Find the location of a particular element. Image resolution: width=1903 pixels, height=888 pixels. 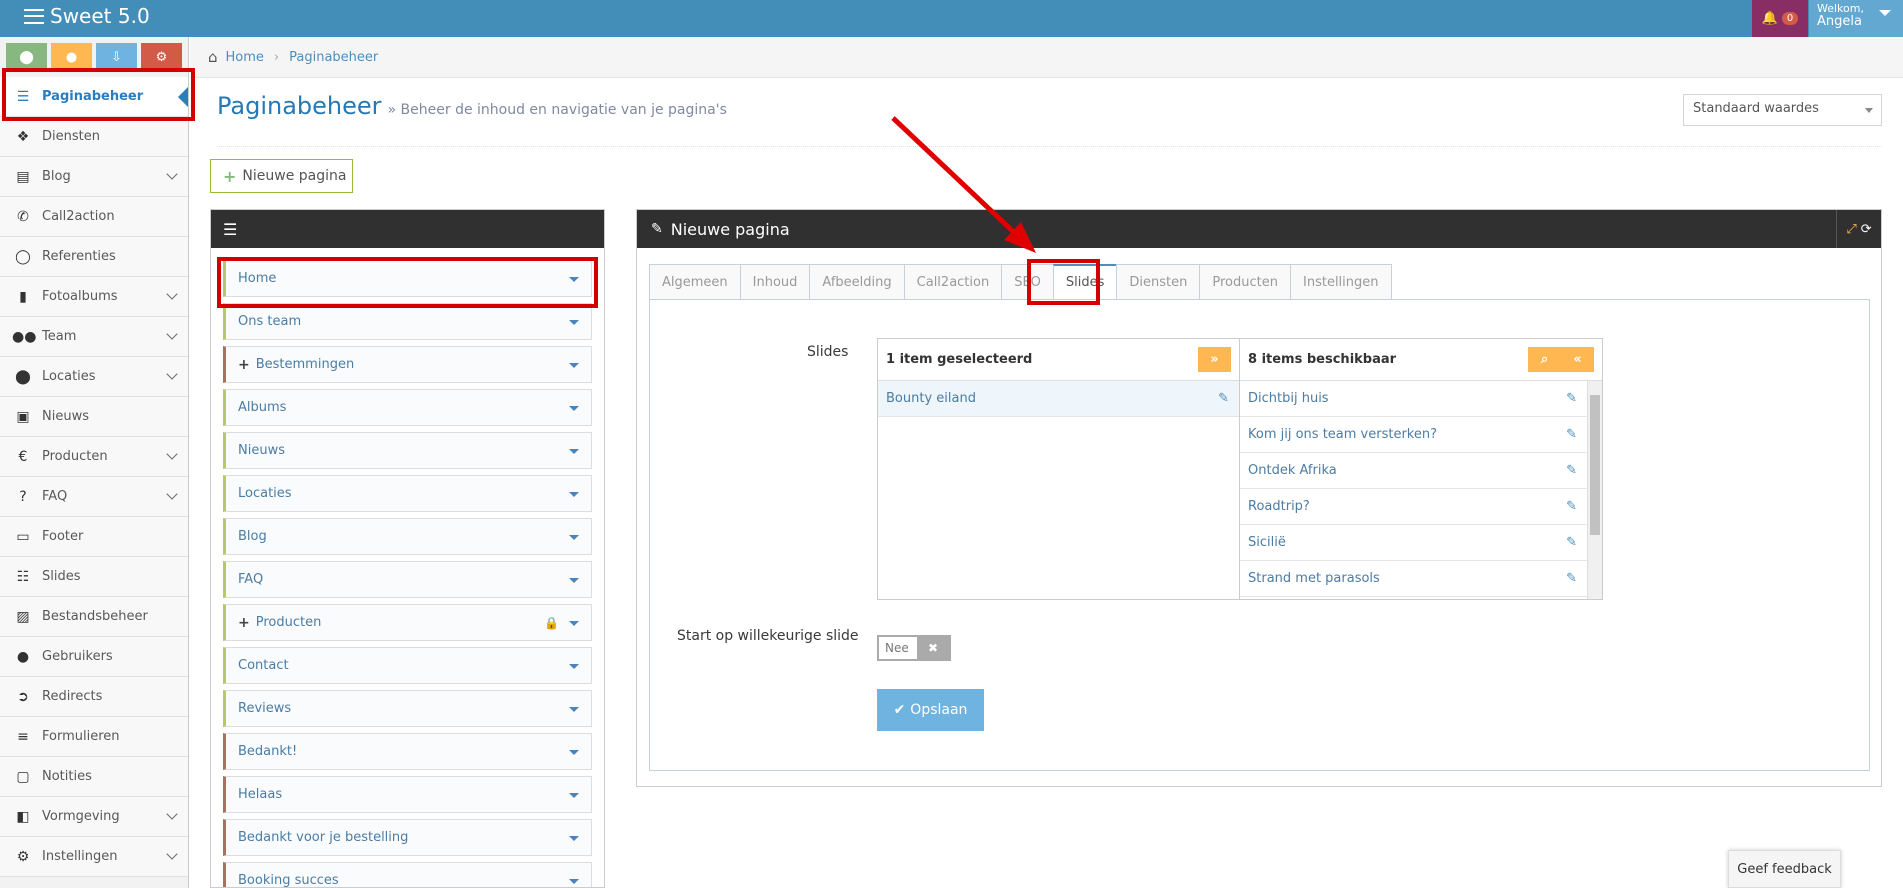

sidebar-item-faq: ? FAQ is located at coordinates (94, 497).